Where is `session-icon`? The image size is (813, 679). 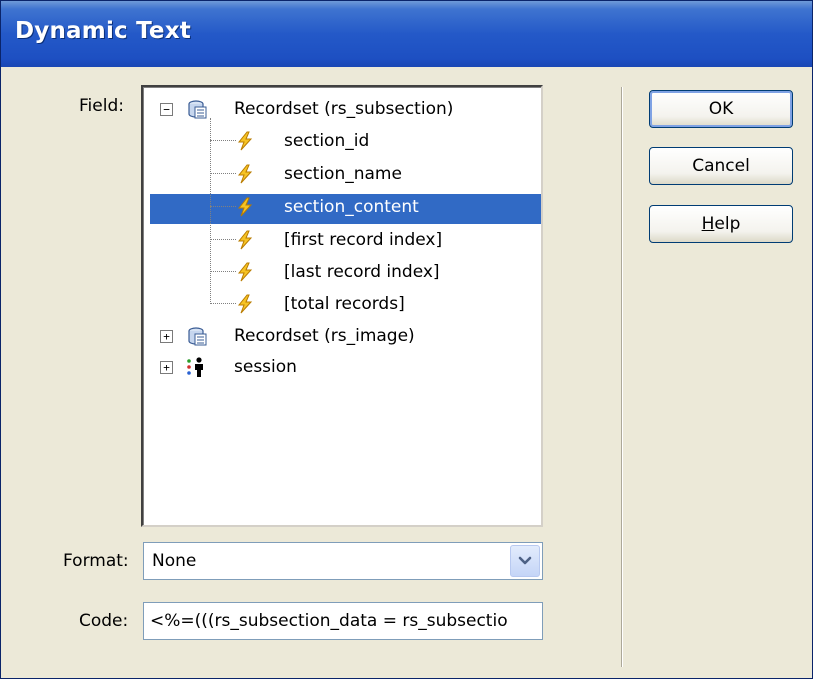
session-icon is located at coordinates (195, 367).